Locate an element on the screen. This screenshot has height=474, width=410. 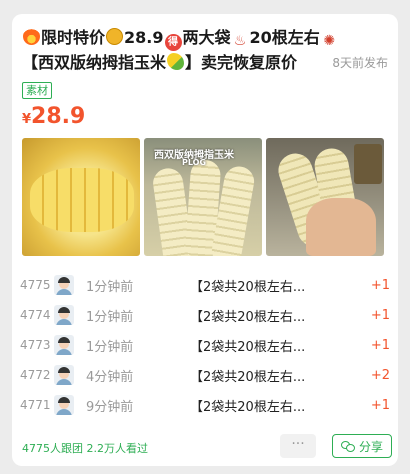
order-row: 4773 1分钟前 【2袋共20根左右... +1 is located at coordinates (205, 345).